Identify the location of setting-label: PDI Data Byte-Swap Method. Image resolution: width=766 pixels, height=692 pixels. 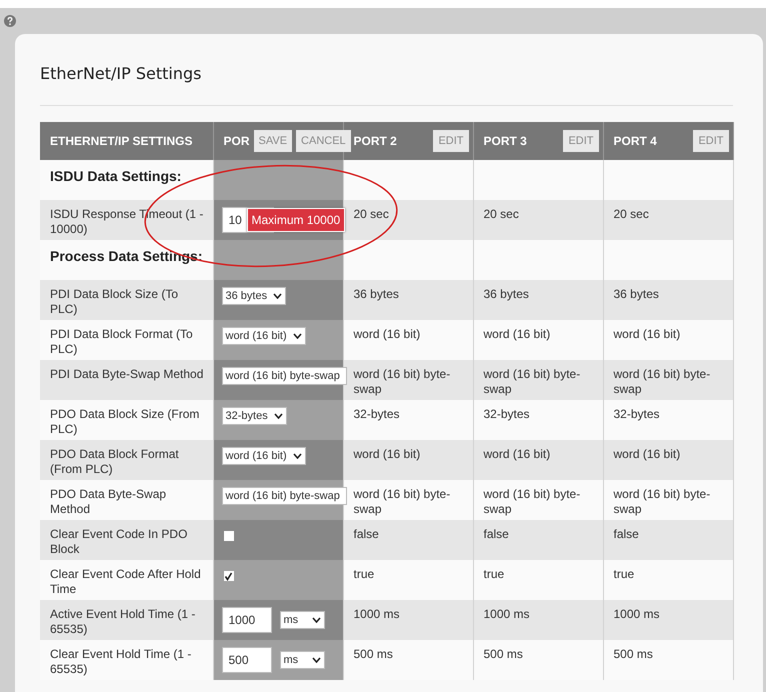
(127, 374).